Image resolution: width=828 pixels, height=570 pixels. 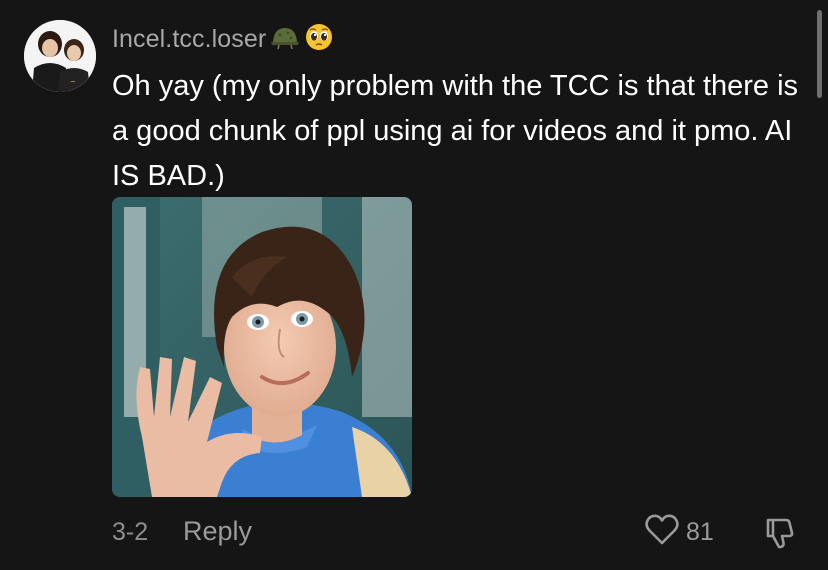 What do you see at coordinates (662, 530) in the screenshot?
I see `heart-icon` at bounding box center [662, 530].